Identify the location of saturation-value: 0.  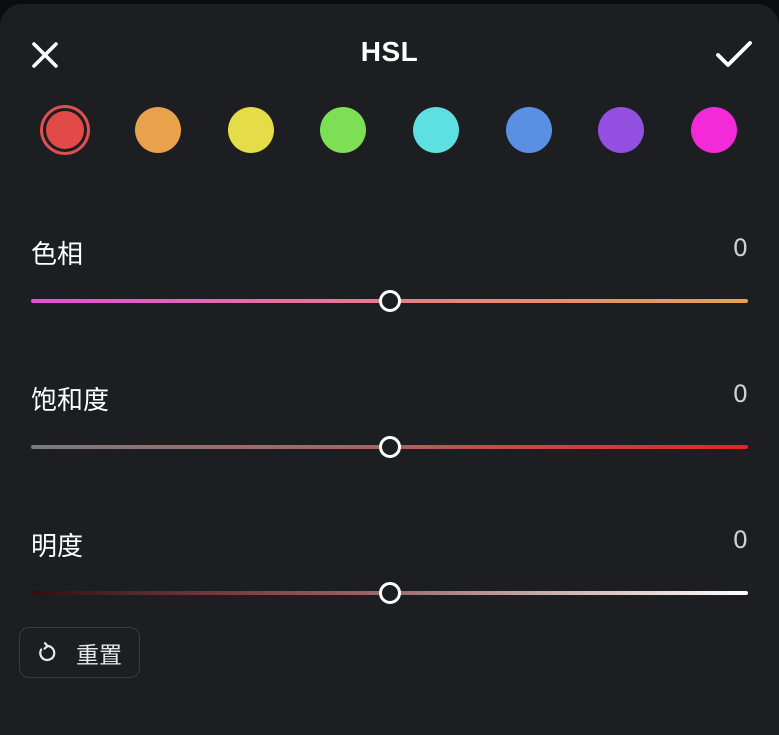
(740, 394).